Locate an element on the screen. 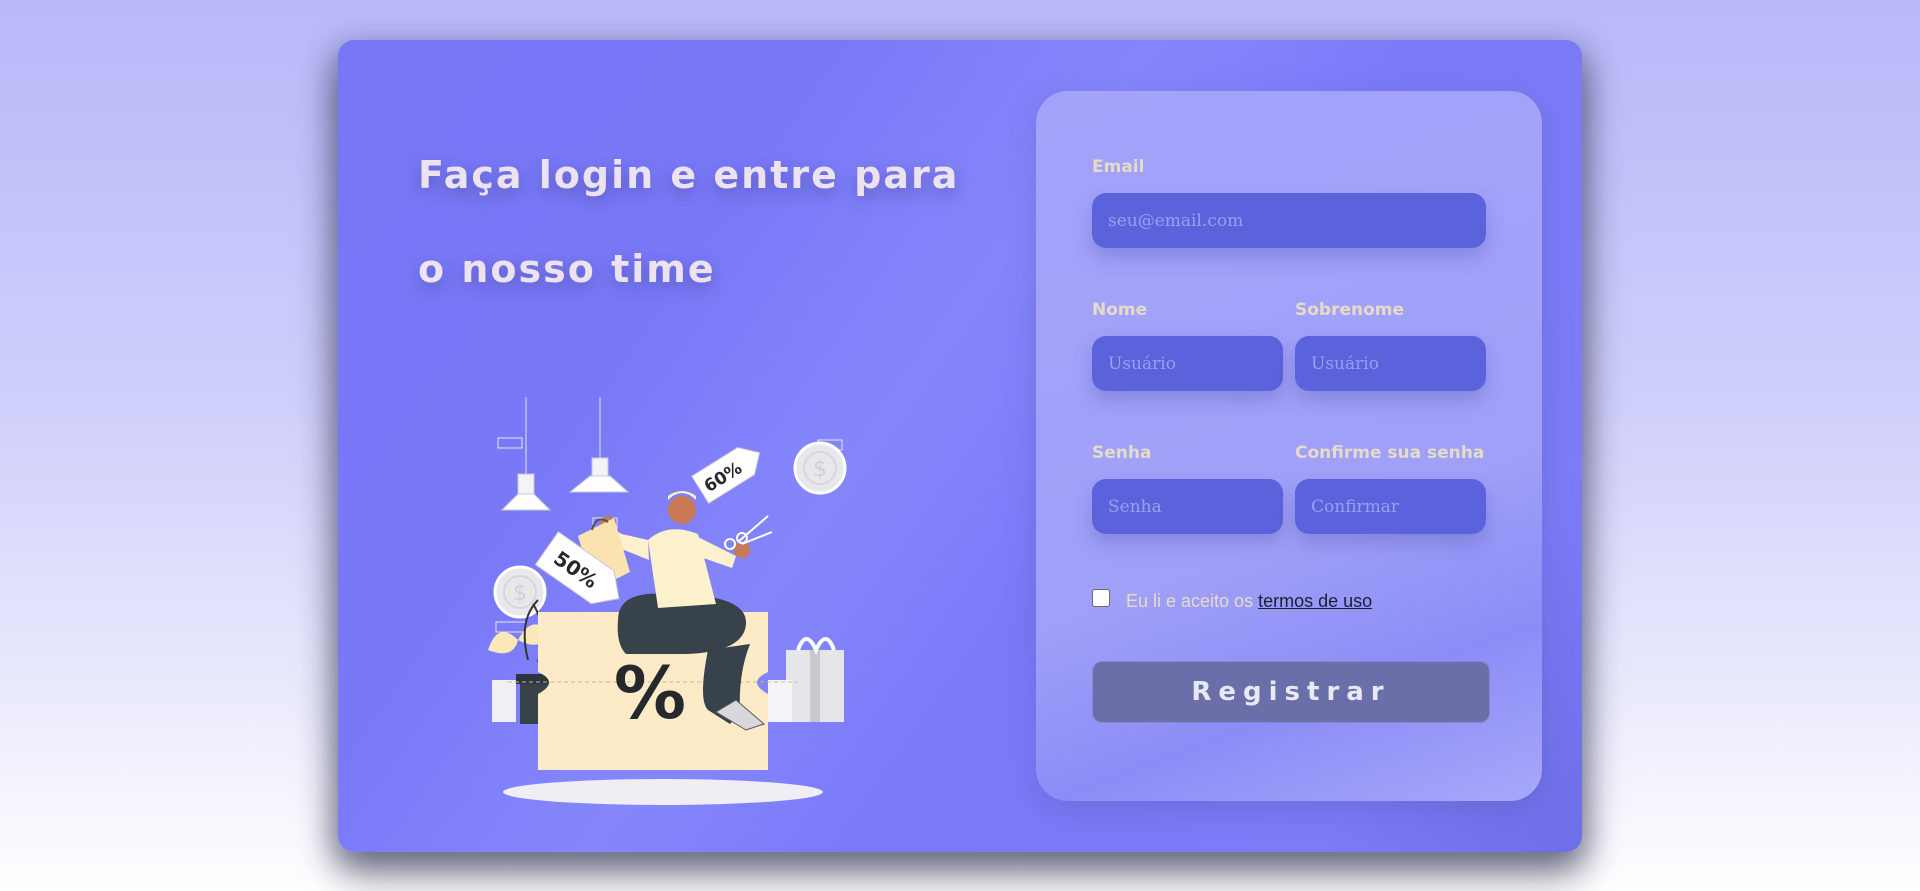  last-name-label: Sobrenome is located at coordinates (1350, 310).